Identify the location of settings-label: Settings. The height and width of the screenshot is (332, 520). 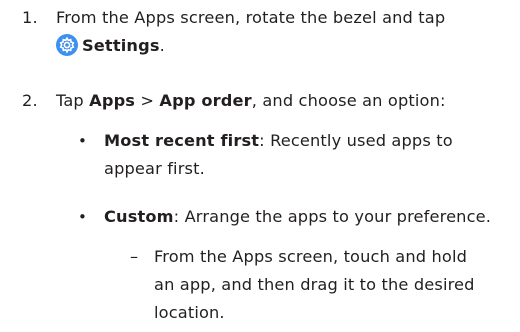
(121, 45).